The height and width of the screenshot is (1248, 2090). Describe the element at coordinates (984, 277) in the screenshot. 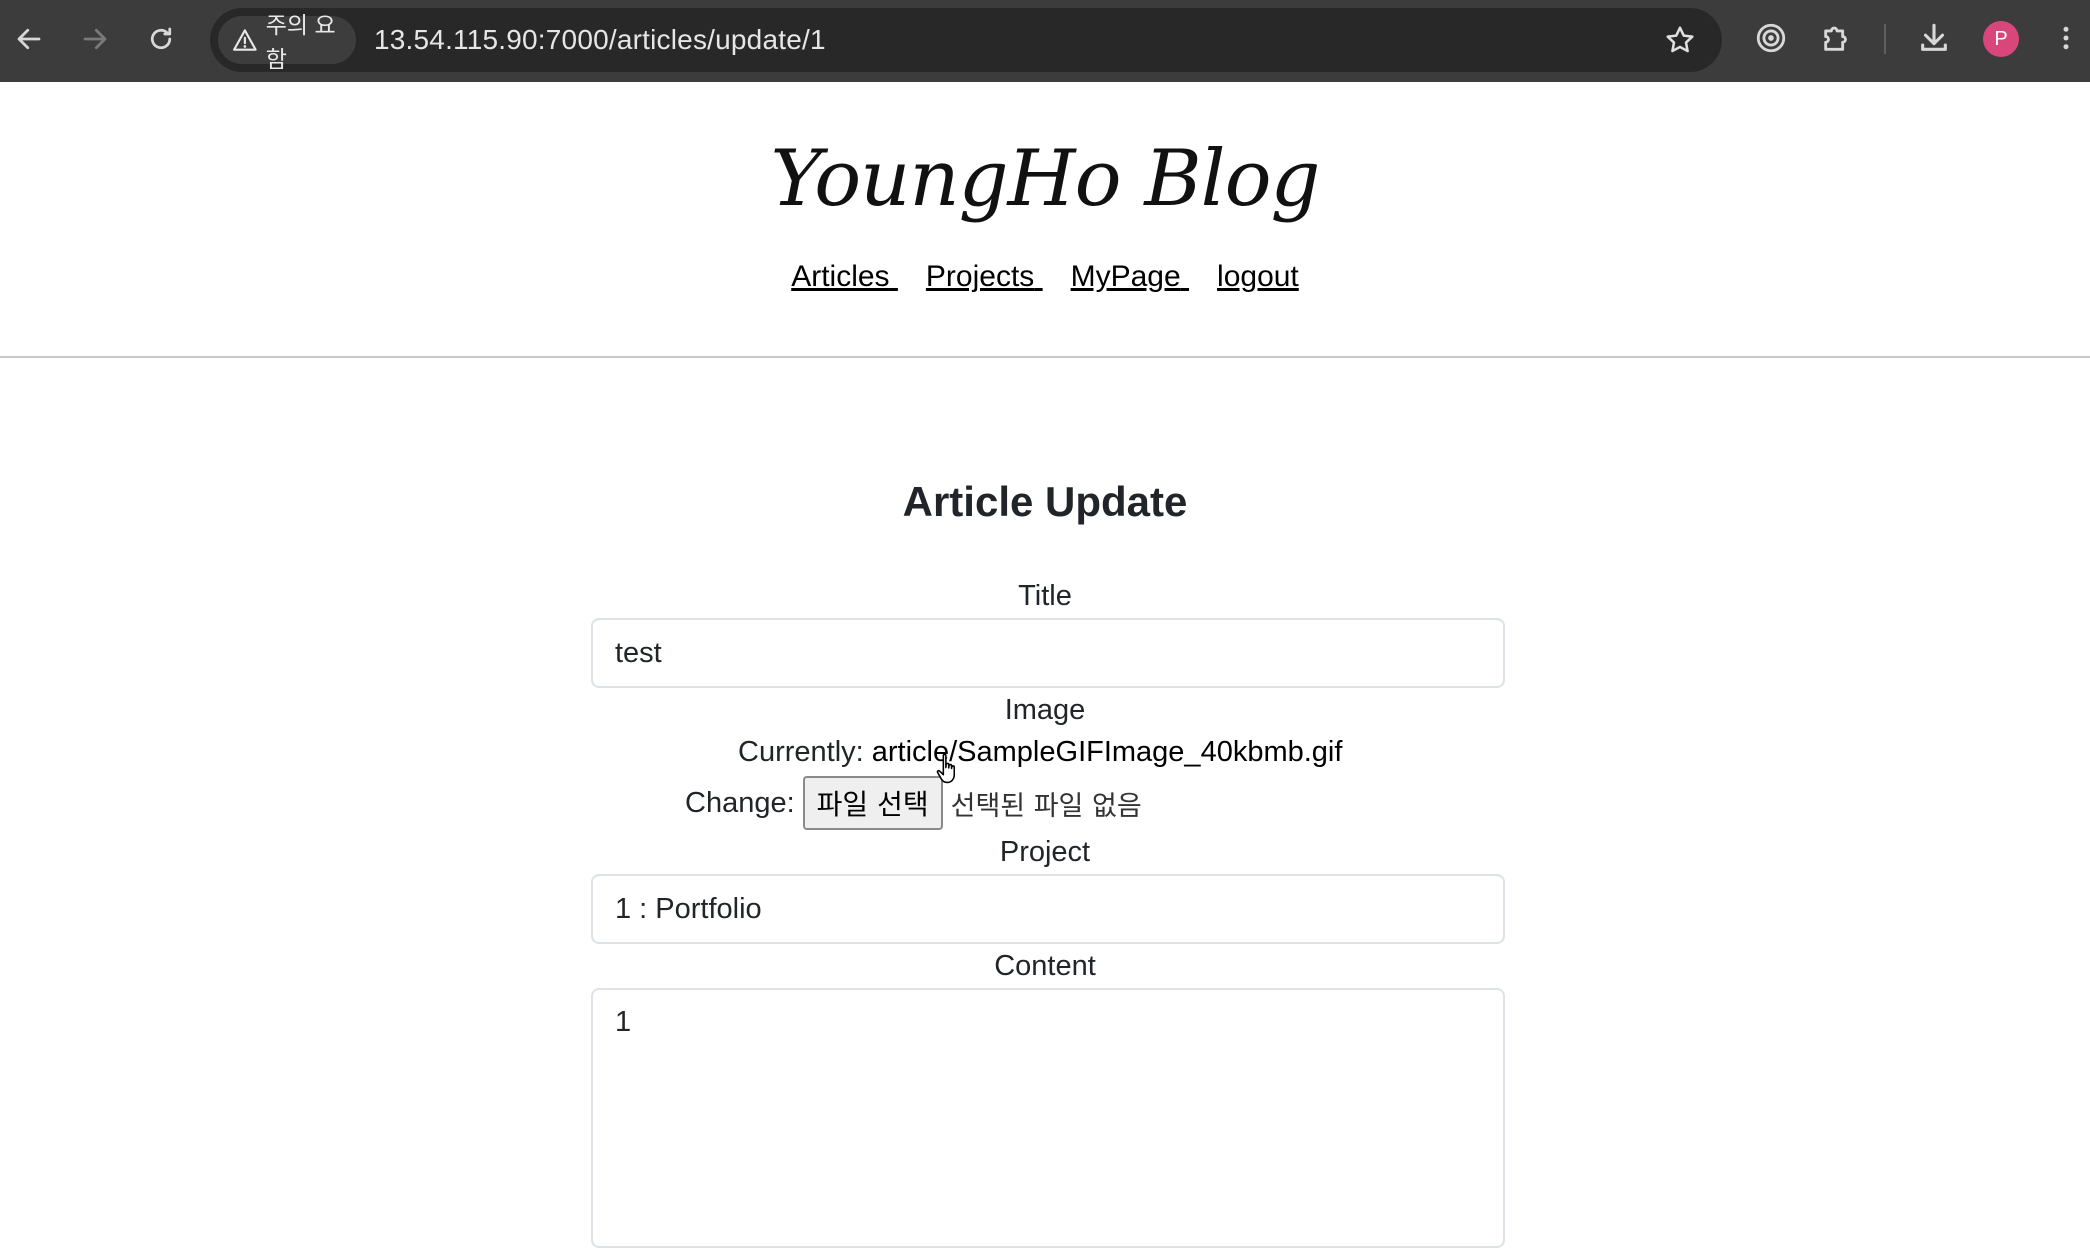

I see `nav-link-projects: Projects` at that location.